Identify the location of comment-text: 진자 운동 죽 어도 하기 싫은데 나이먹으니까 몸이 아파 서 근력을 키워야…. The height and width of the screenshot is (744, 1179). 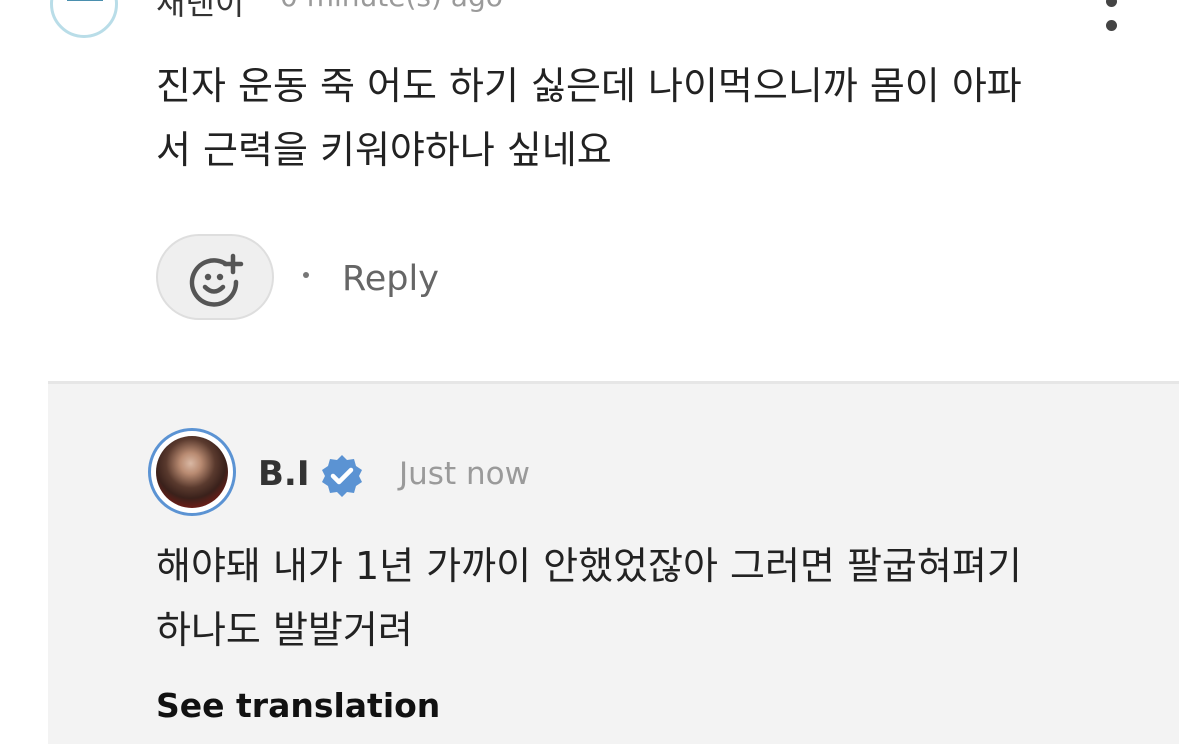
(636, 118).